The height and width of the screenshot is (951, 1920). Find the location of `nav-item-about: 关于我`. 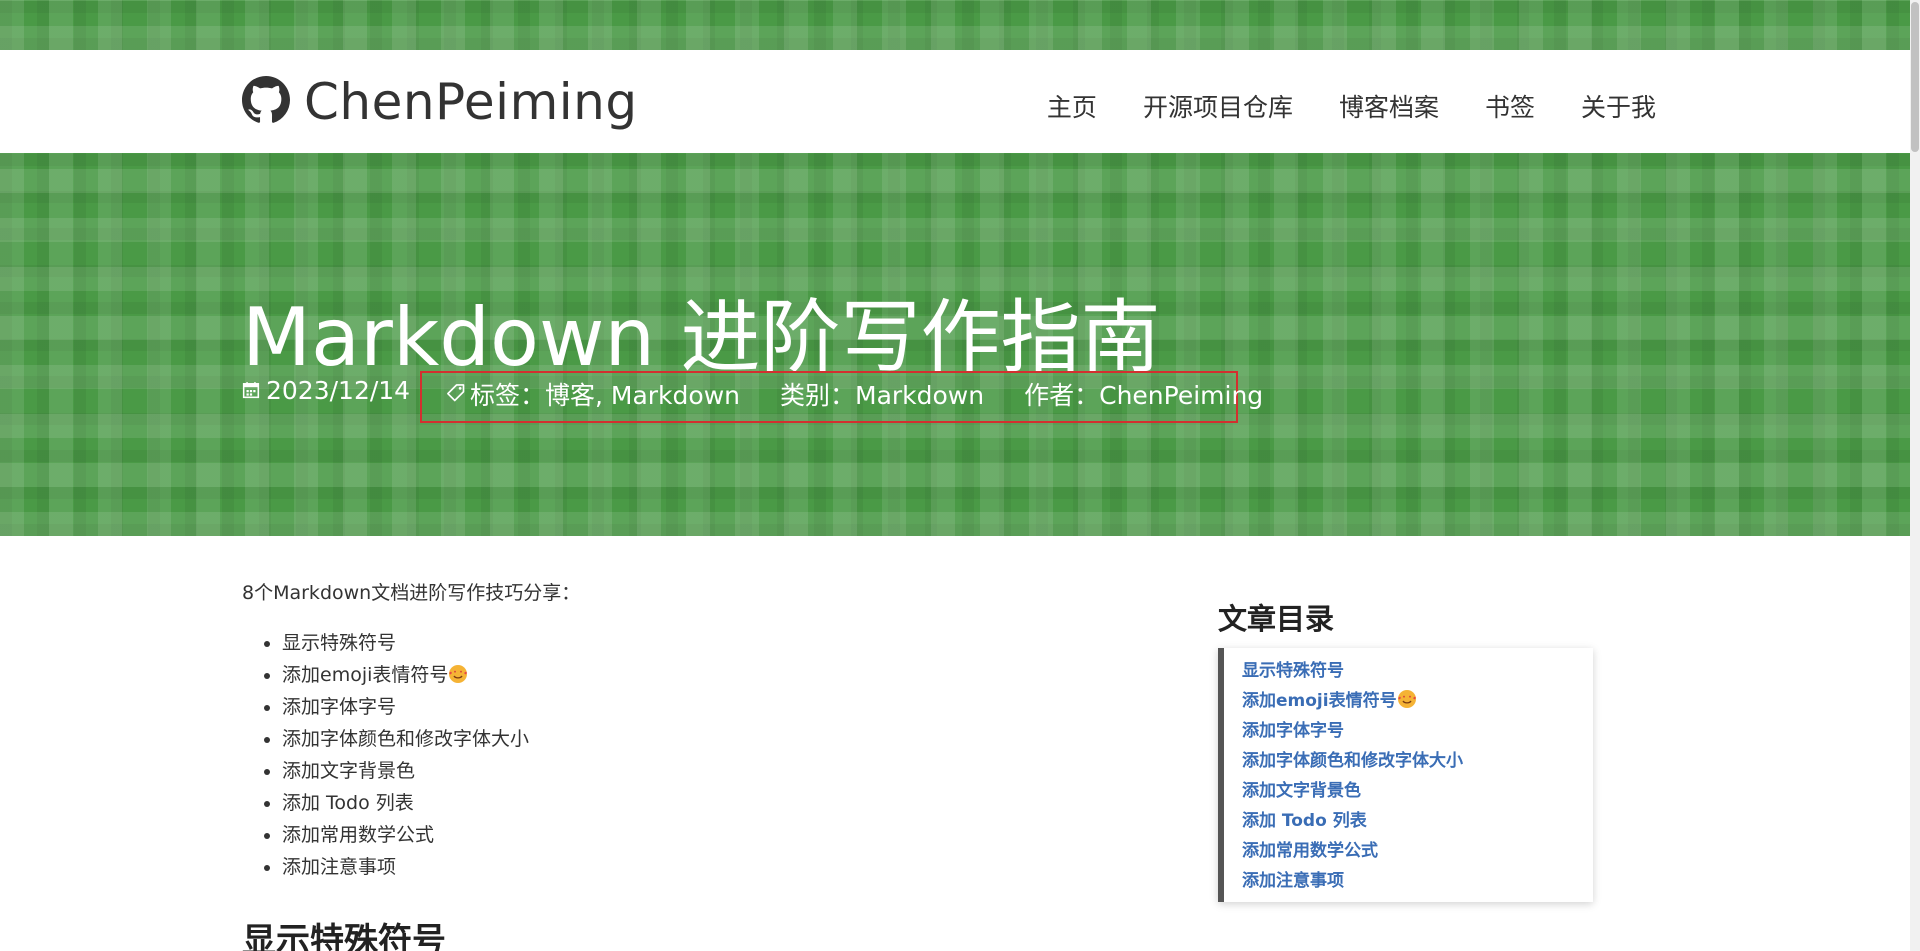

nav-item-about: 关于我 is located at coordinates (1618, 106).